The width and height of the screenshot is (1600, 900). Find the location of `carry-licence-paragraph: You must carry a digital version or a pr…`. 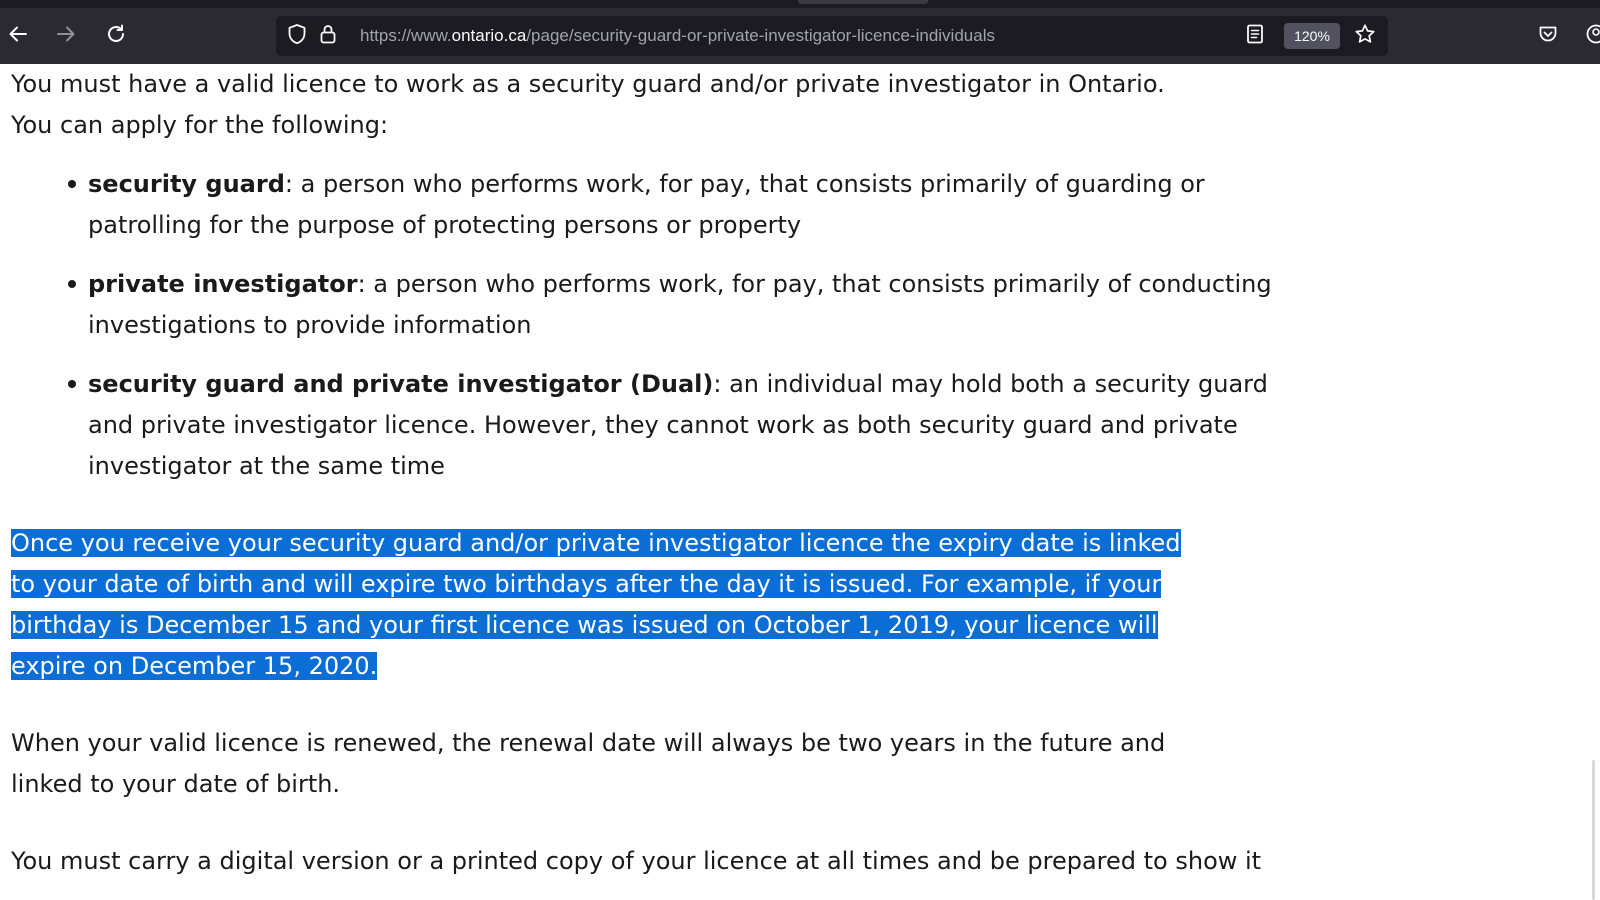

carry-licence-paragraph: You must carry a digital version or a pr… is located at coordinates (636, 861).